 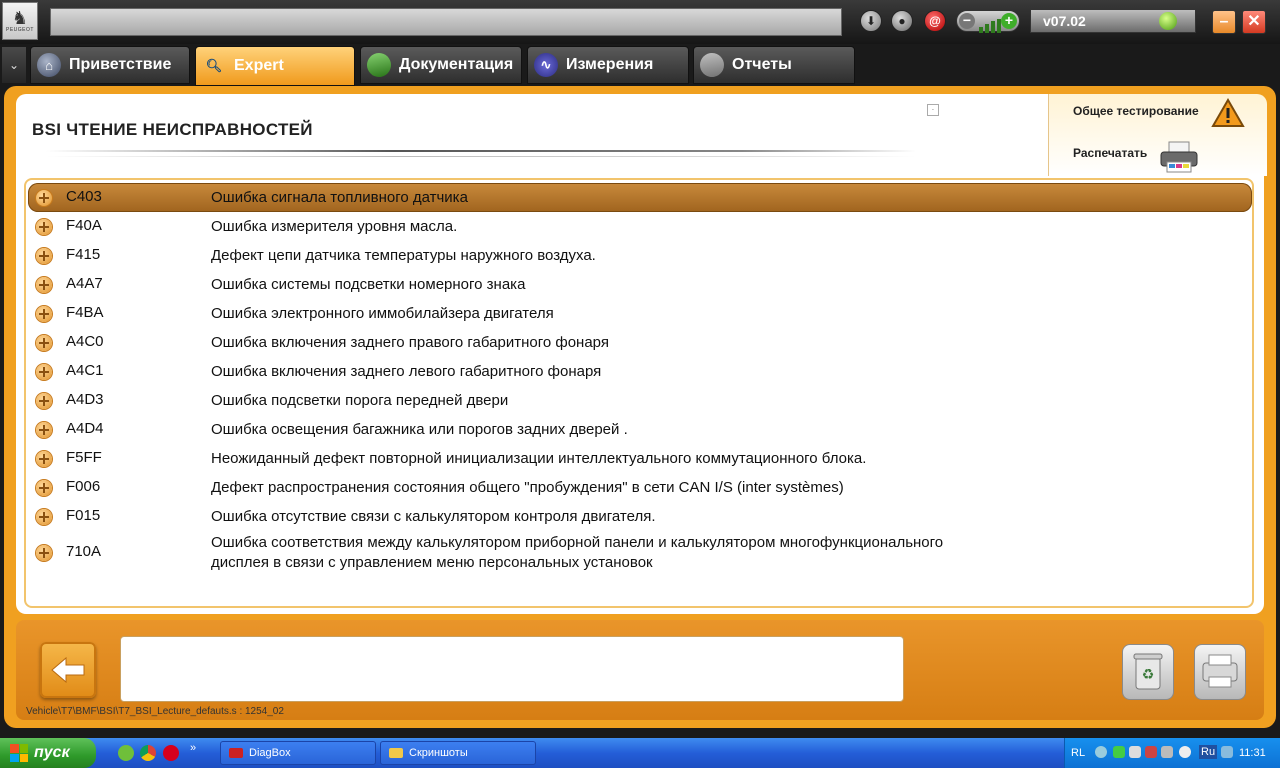 I want to click on delete-faults-button: ♻, so click(x=1148, y=672).